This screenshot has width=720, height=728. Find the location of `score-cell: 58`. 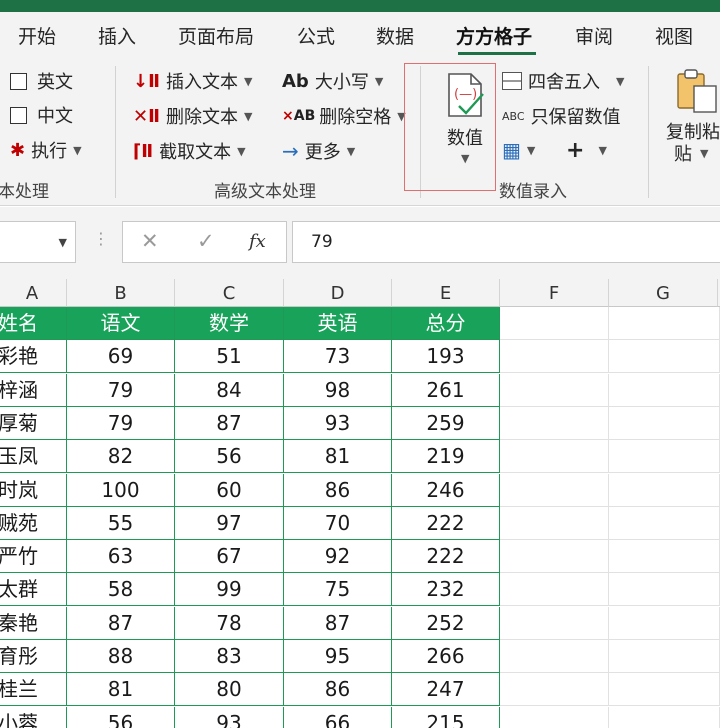

score-cell: 58 is located at coordinates (121, 590).